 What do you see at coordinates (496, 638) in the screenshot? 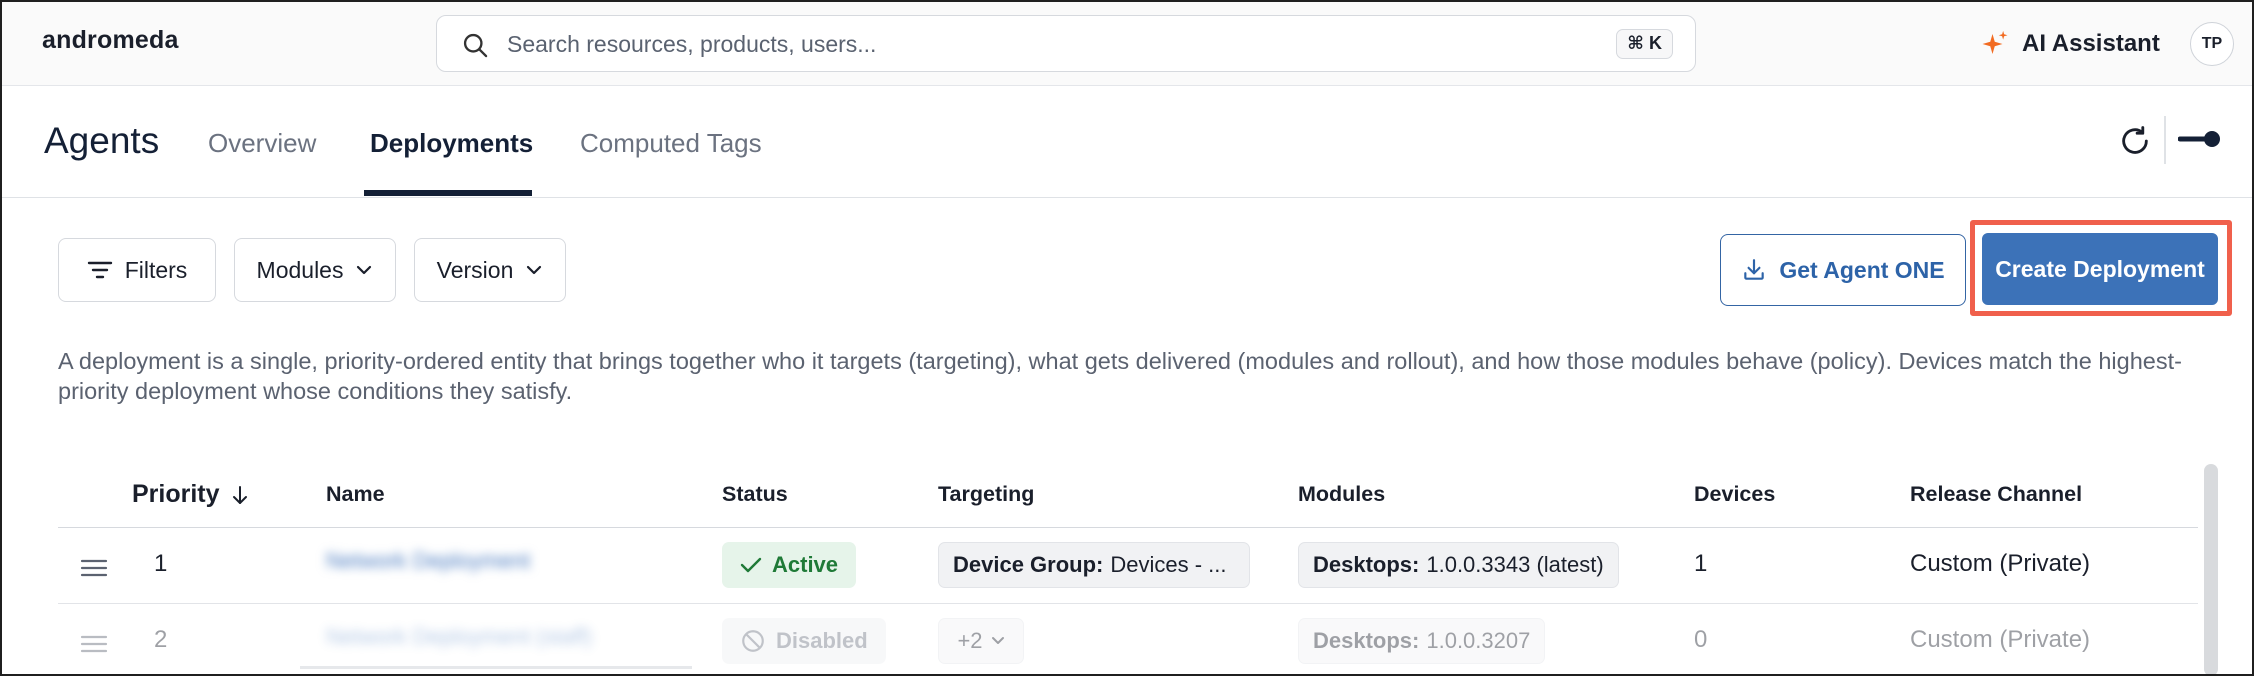
I see `row-name-link: Network Deployment (staff)` at bounding box center [496, 638].